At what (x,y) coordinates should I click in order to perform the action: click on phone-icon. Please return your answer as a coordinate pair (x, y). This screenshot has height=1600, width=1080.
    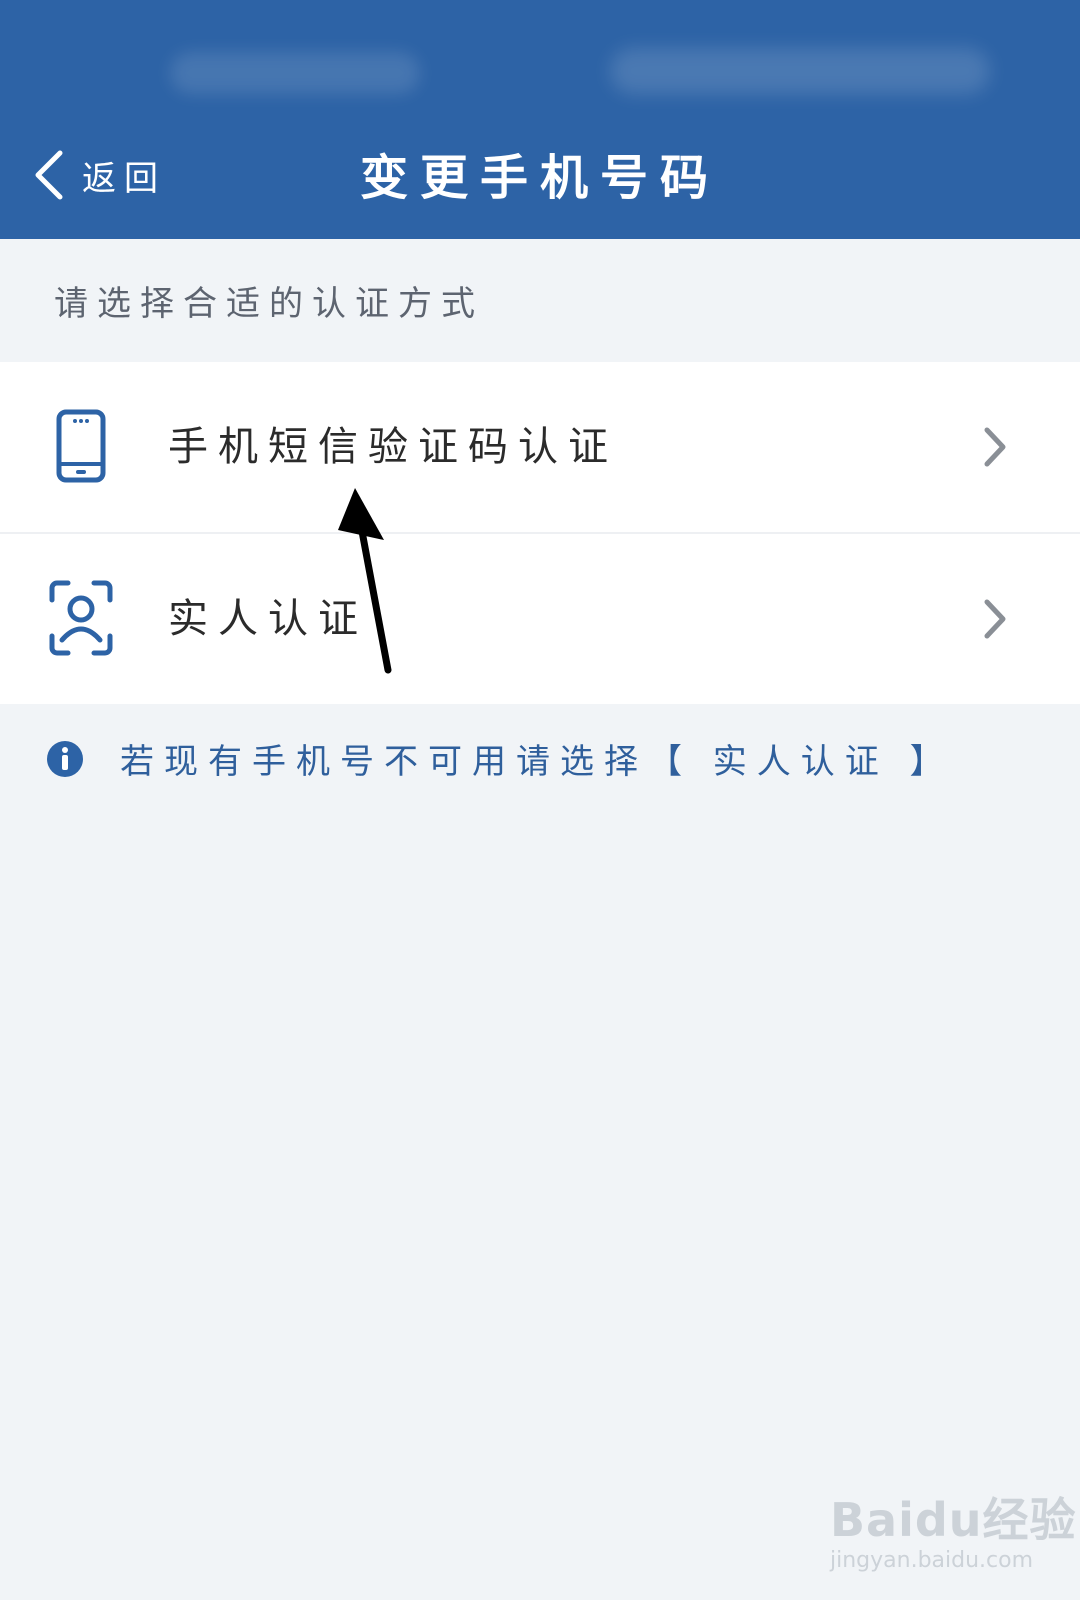
    Looking at the image, I should click on (81, 446).